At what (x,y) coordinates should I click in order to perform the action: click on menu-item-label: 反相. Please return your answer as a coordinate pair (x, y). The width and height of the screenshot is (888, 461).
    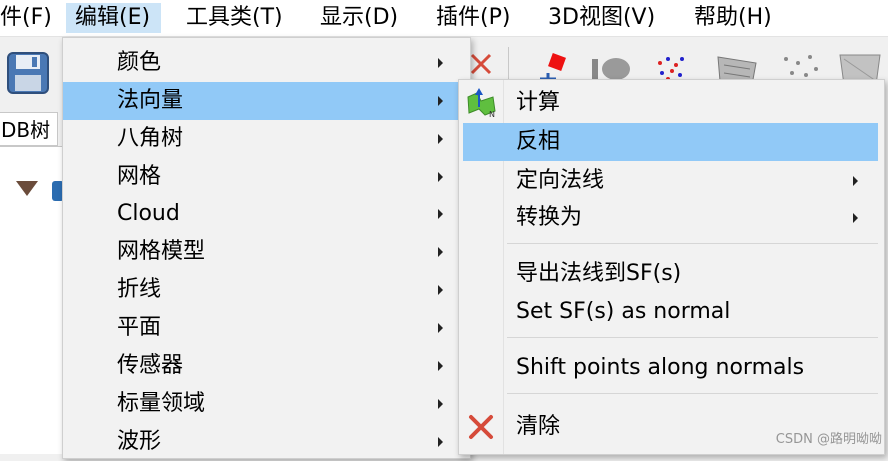
    Looking at the image, I should click on (538, 141).